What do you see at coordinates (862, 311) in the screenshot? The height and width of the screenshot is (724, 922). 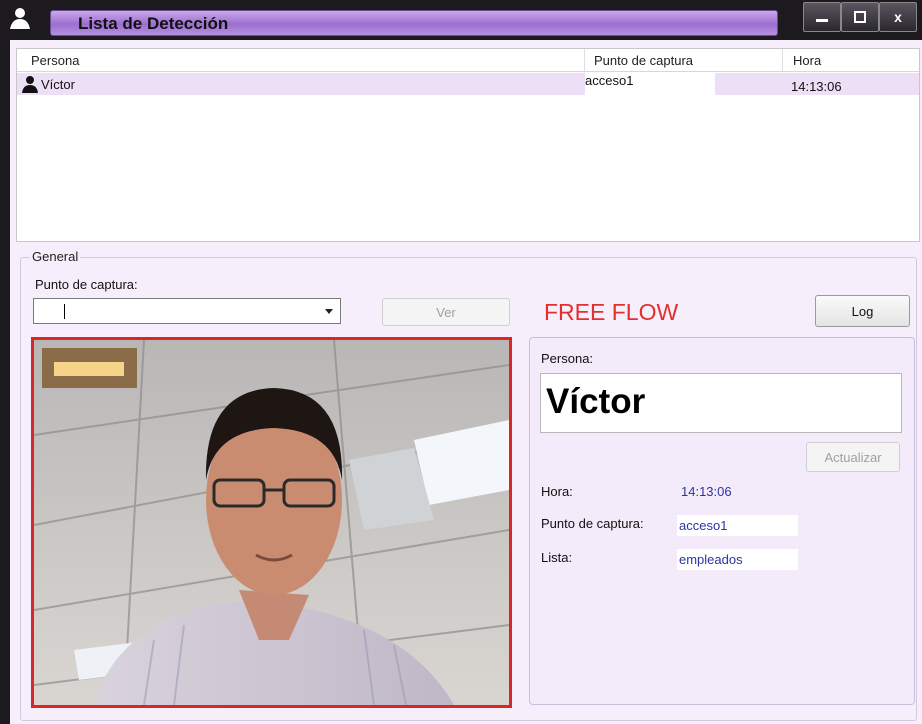 I see `log-button: Log` at bounding box center [862, 311].